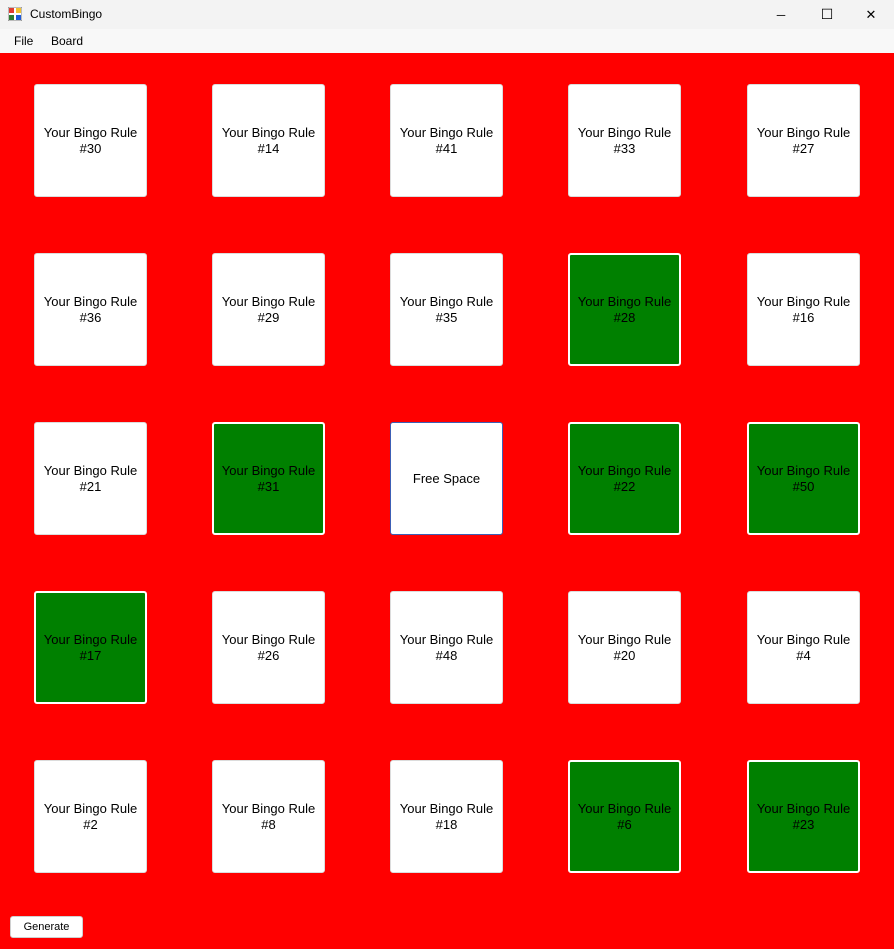 The image size is (894, 949). I want to click on bingo-cell-label: Your Bingo Rule #27, so click(803, 140).